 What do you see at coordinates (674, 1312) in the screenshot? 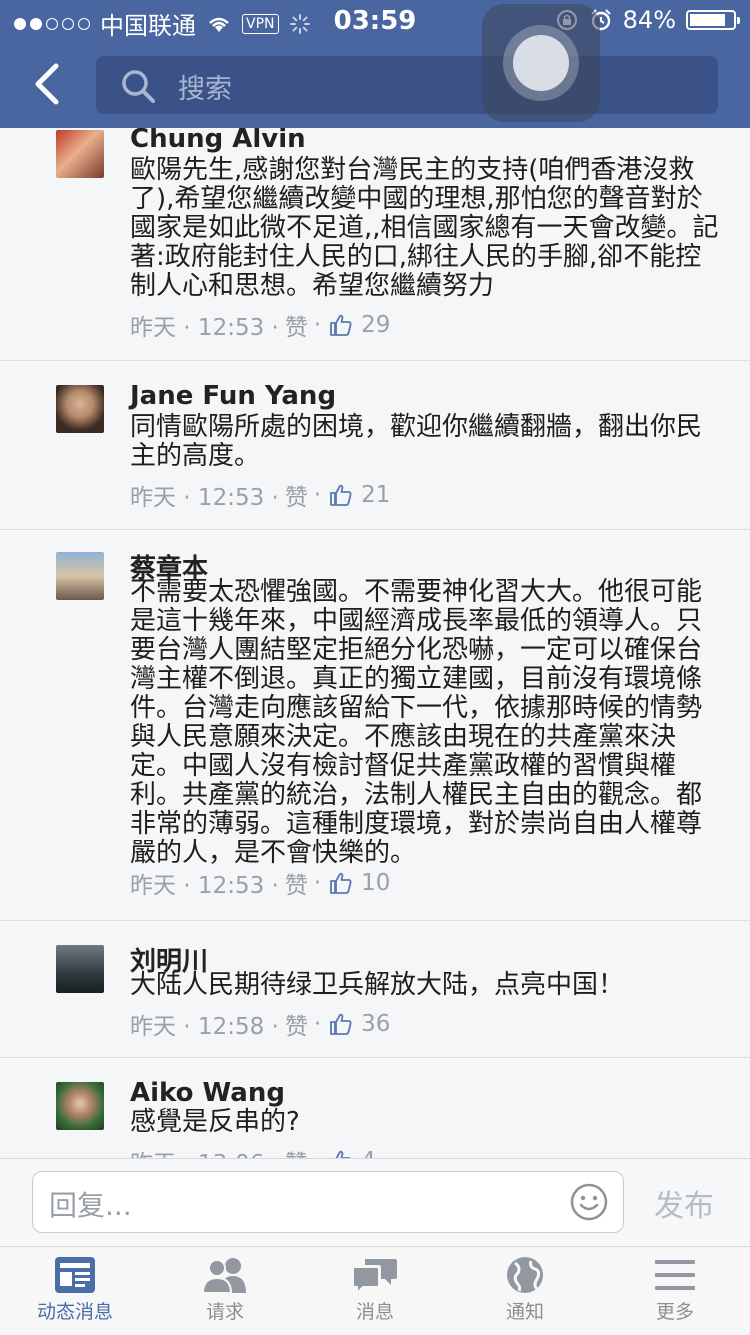
I see `tab-label: 更多` at bounding box center [674, 1312].